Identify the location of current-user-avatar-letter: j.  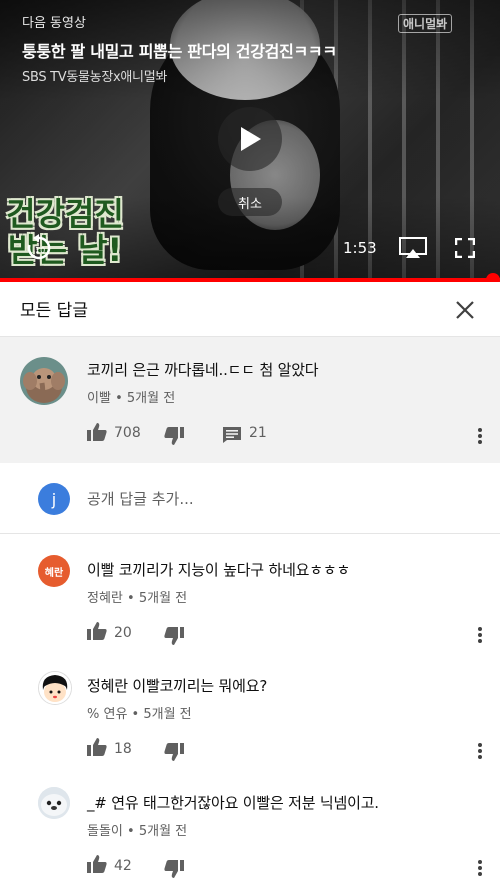
(54, 499).